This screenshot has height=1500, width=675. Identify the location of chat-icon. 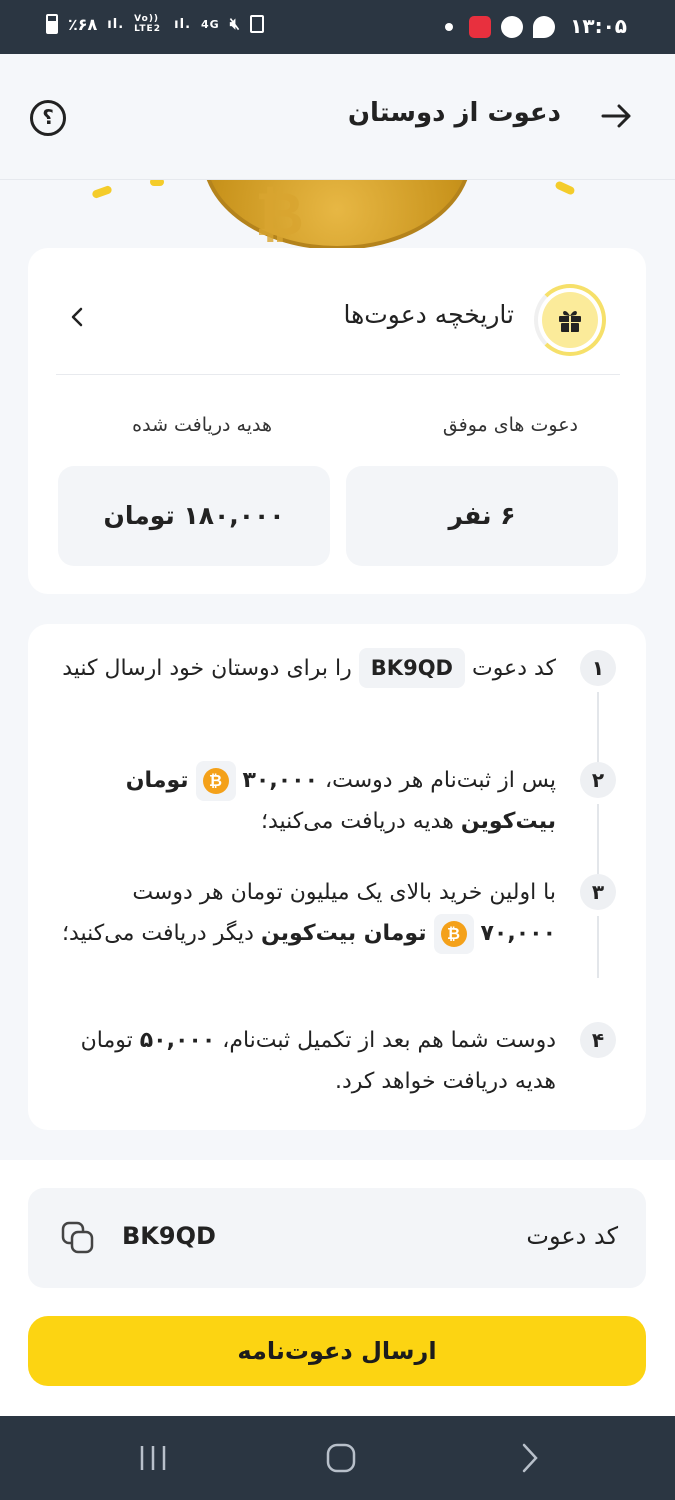
(544, 27).